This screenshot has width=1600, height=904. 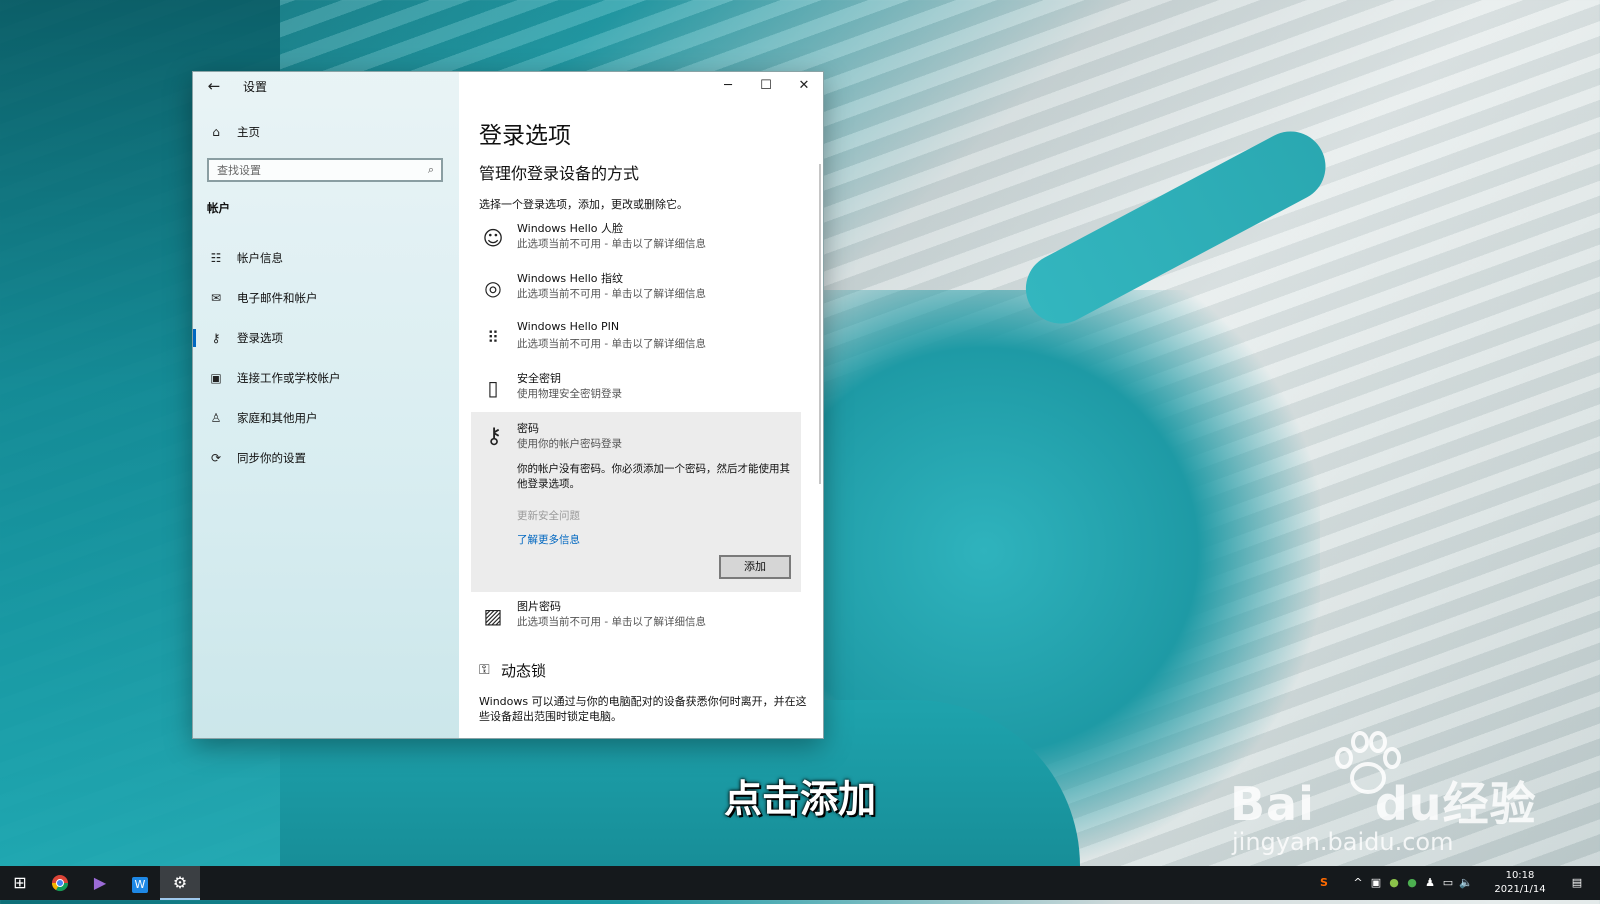 What do you see at coordinates (216, 378) in the screenshot?
I see `briefcase-icon: ▣` at bounding box center [216, 378].